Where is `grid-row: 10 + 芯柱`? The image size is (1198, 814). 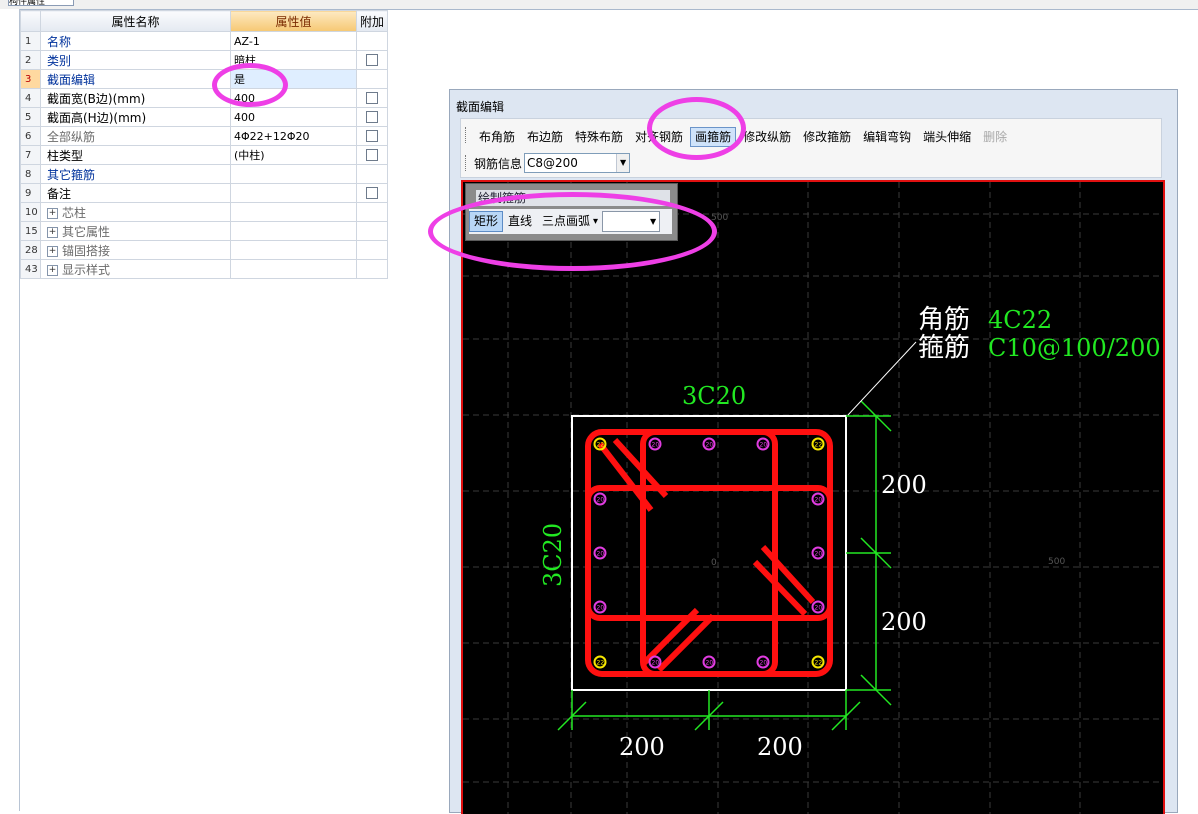
grid-row: 10 + 芯柱 is located at coordinates (204, 212).